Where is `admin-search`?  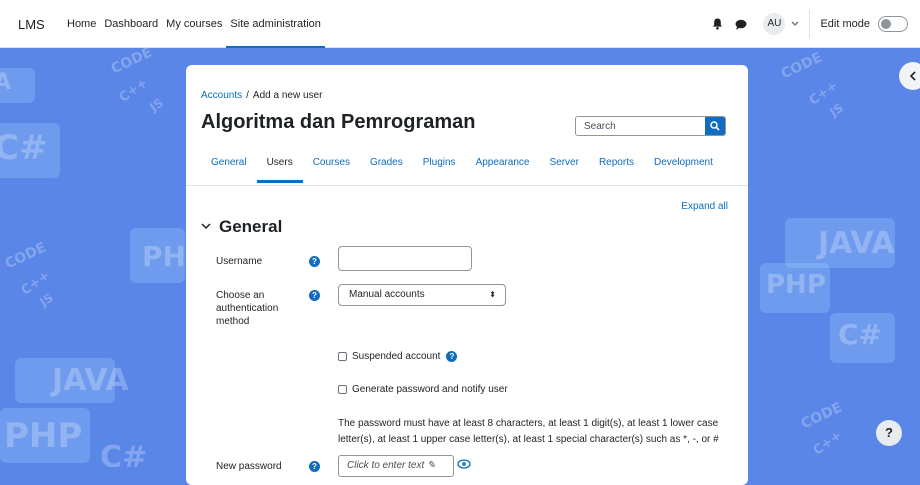 admin-search is located at coordinates (650, 126).